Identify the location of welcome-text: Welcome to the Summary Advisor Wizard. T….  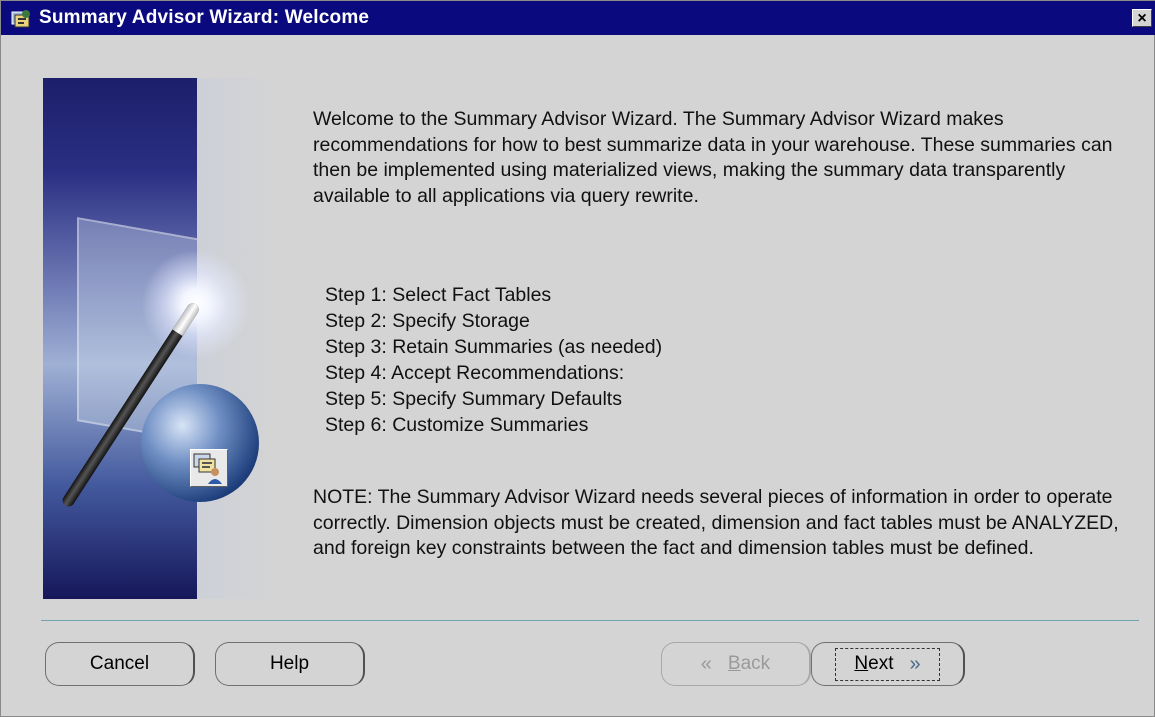
(713, 157).